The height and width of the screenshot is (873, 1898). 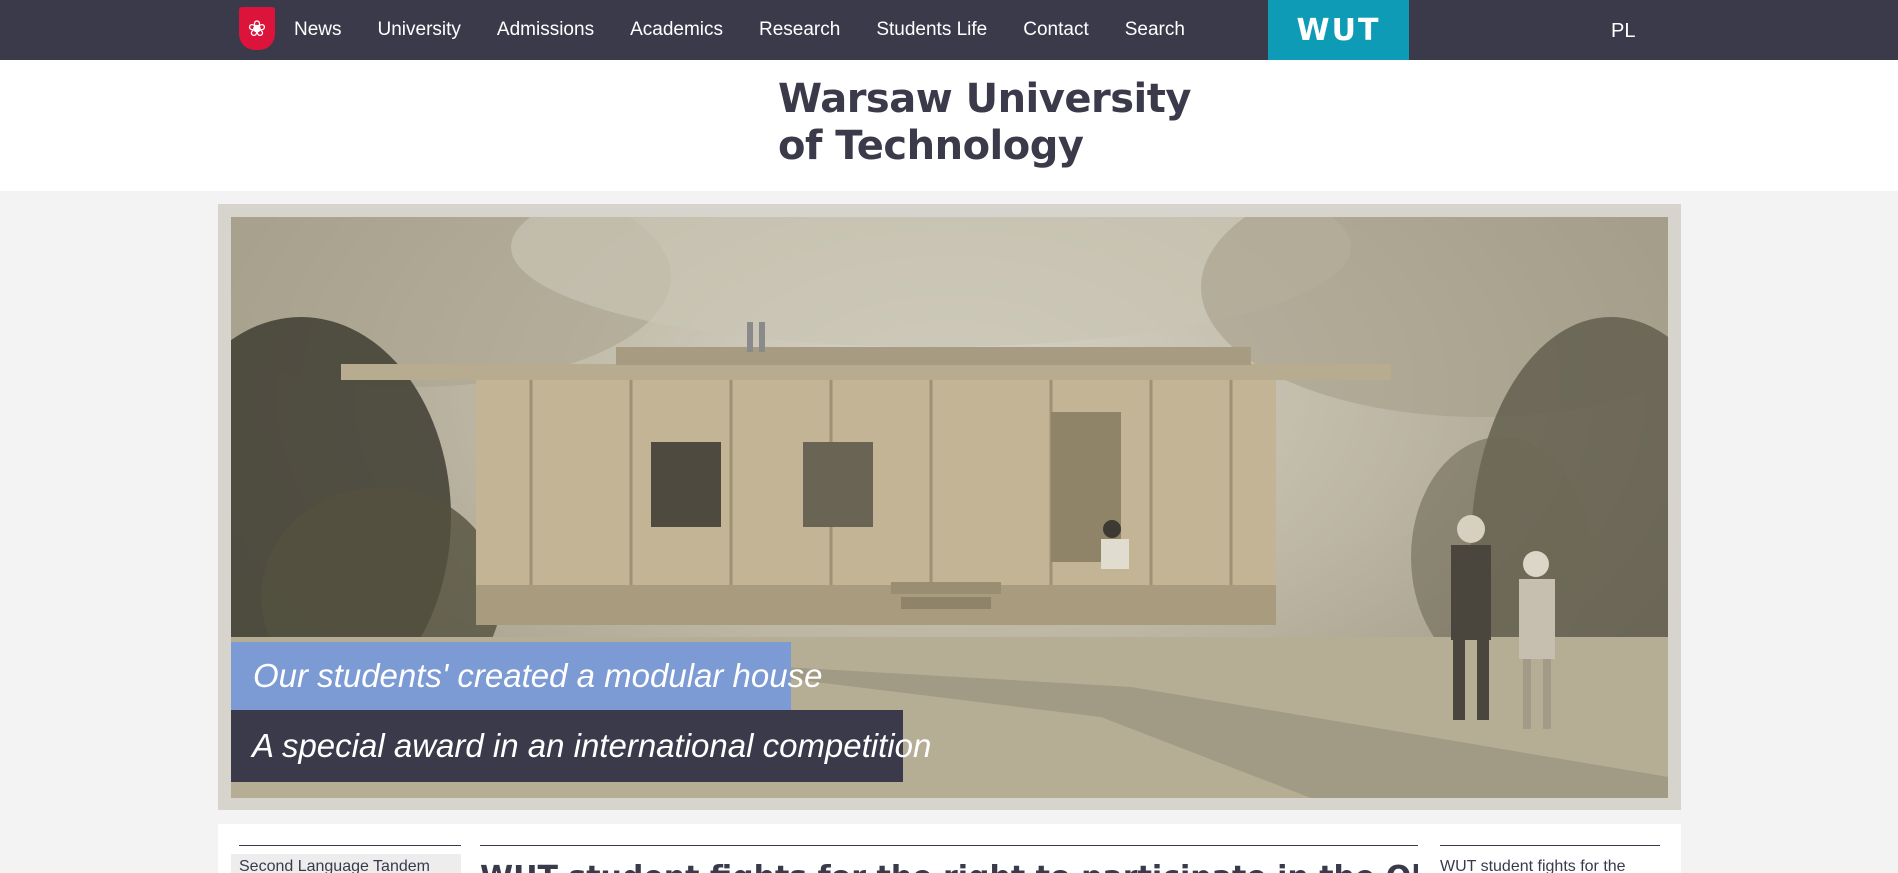 What do you see at coordinates (545, 30) in the screenshot?
I see `nav-item-admissions: Admissions` at bounding box center [545, 30].